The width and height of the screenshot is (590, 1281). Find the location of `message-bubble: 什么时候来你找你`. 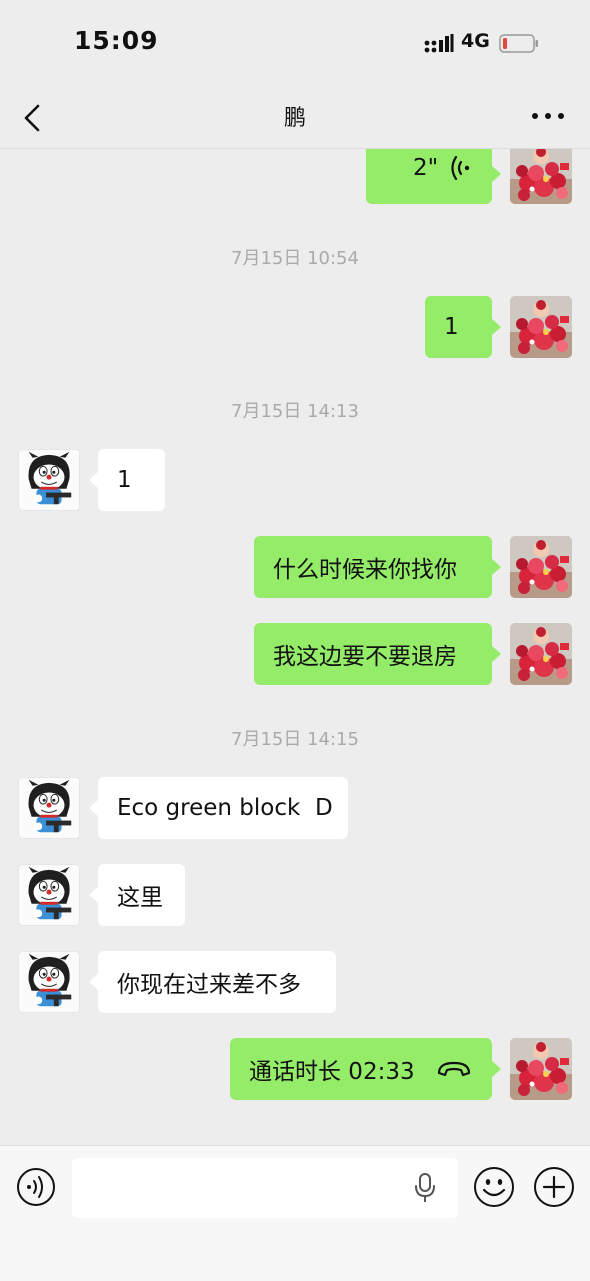

message-bubble: 什么时候来你找你 is located at coordinates (377, 567).